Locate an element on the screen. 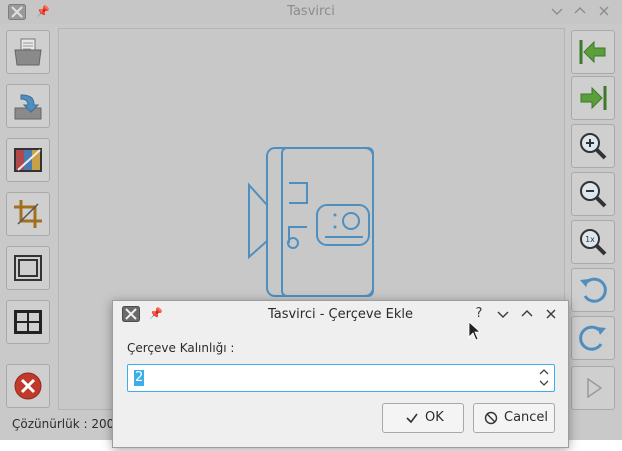 The height and width of the screenshot is (451, 622). close-window-button is located at coordinates (604, 11).